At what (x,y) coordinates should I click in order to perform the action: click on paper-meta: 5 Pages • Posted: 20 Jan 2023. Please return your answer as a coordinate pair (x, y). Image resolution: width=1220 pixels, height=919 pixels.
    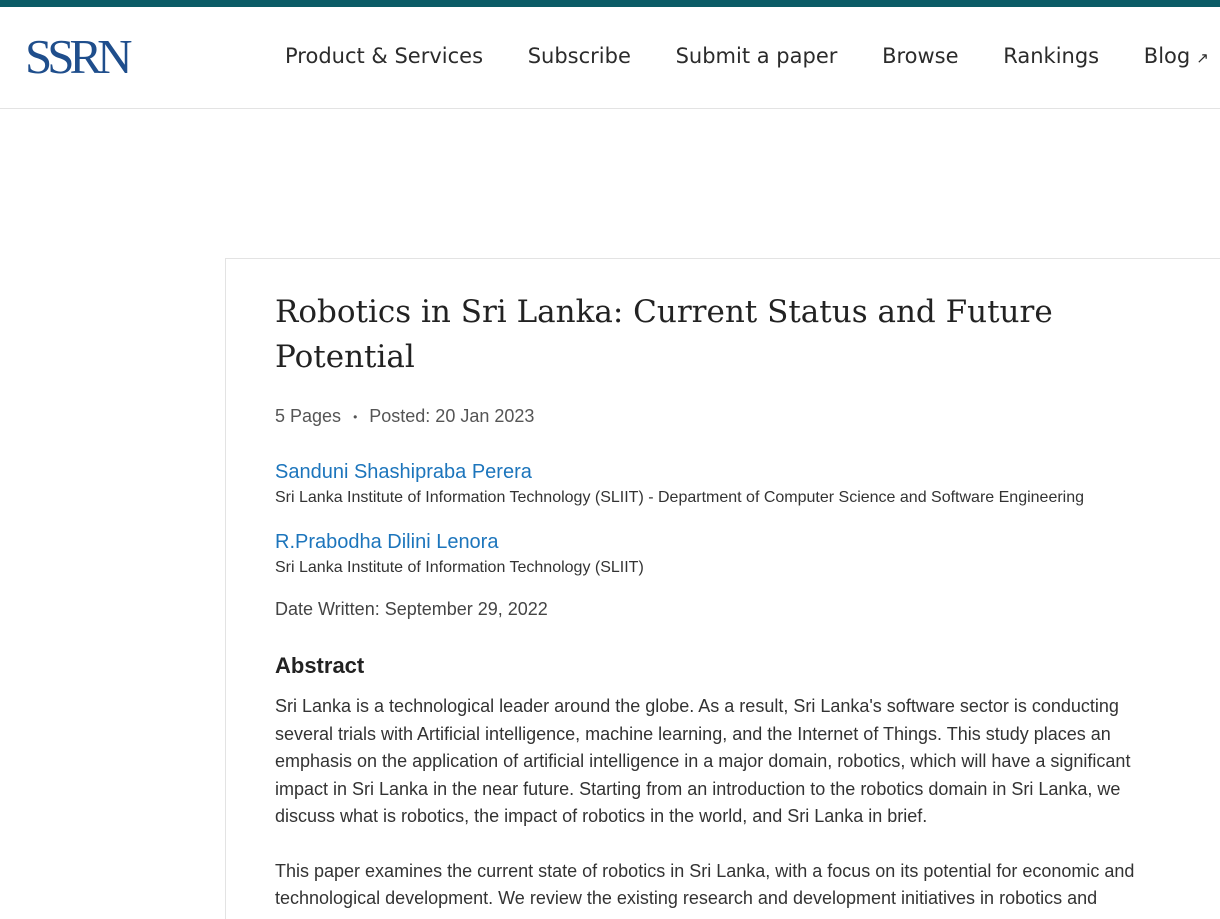
    Looking at the image, I should click on (725, 416).